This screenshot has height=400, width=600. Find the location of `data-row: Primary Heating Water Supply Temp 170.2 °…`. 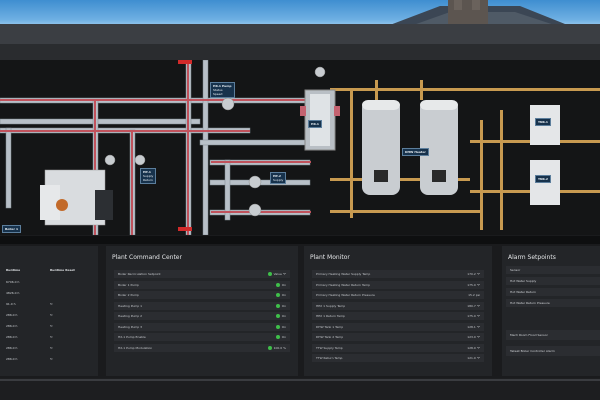

data-row: Primary Heating Water Supply Temp 170.2 °… is located at coordinates (398, 274).